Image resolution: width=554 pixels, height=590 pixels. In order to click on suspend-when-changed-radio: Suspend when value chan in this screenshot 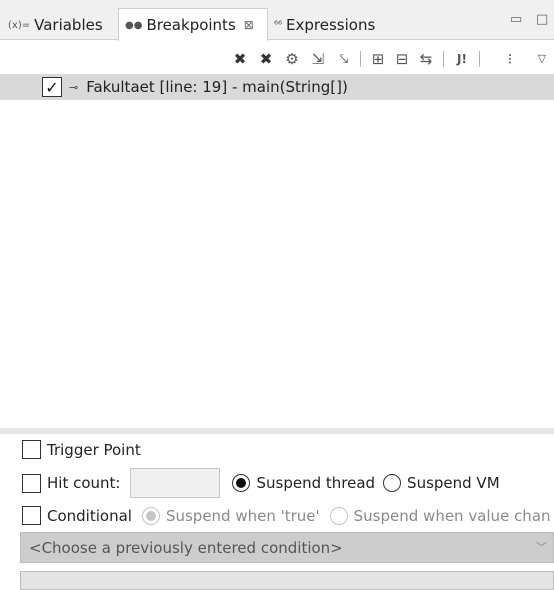, I will do `click(440, 515)`.